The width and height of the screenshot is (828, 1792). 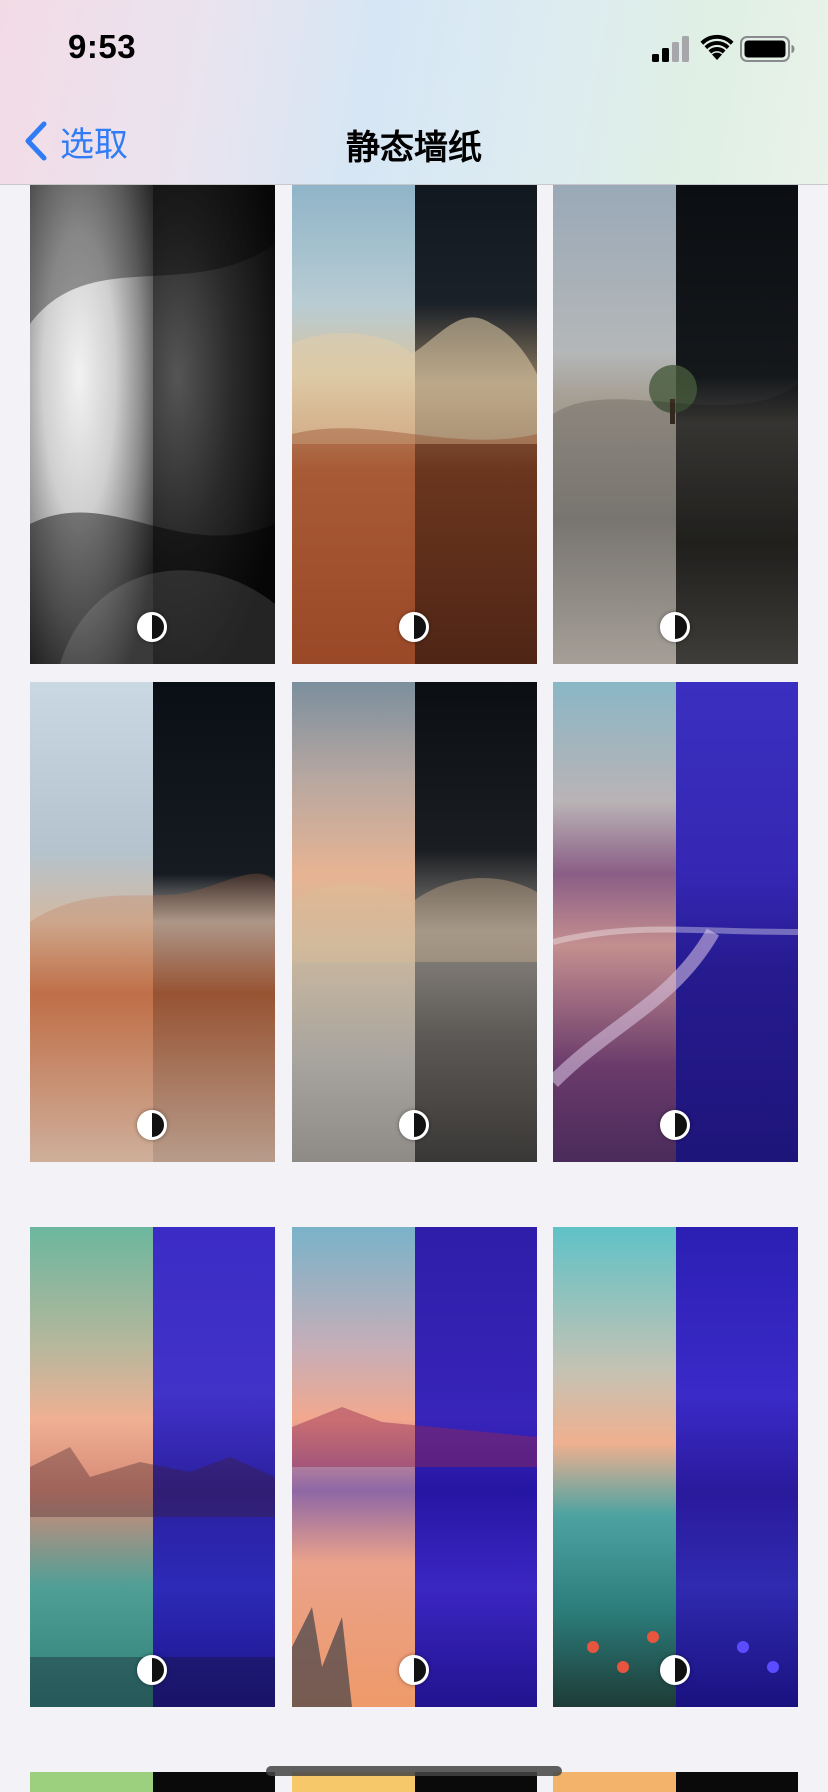 What do you see at coordinates (36, 141) in the screenshot?
I see `chevron-left-icon` at bounding box center [36, 141].